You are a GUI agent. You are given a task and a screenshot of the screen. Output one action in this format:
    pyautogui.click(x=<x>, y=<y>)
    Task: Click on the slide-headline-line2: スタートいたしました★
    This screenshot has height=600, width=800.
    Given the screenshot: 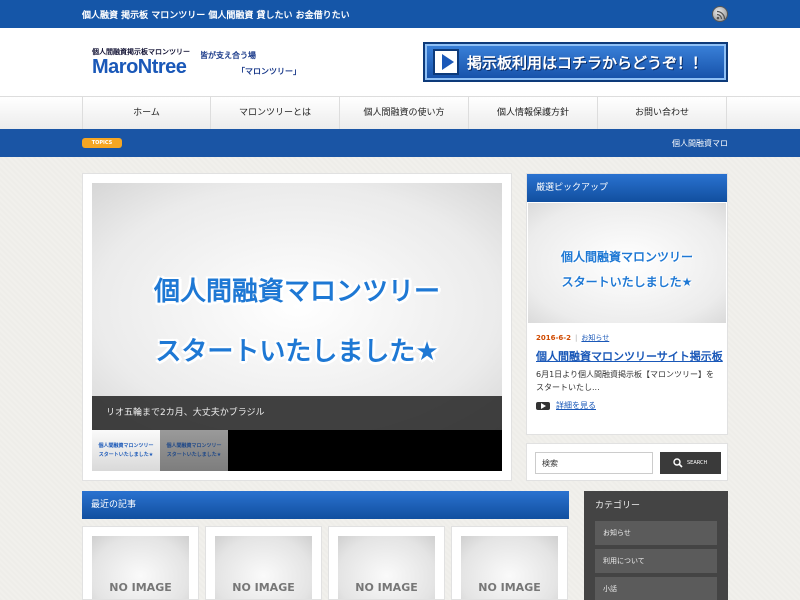 What is the action you would take?
    pyautogui.click(x=297, y=352)
    